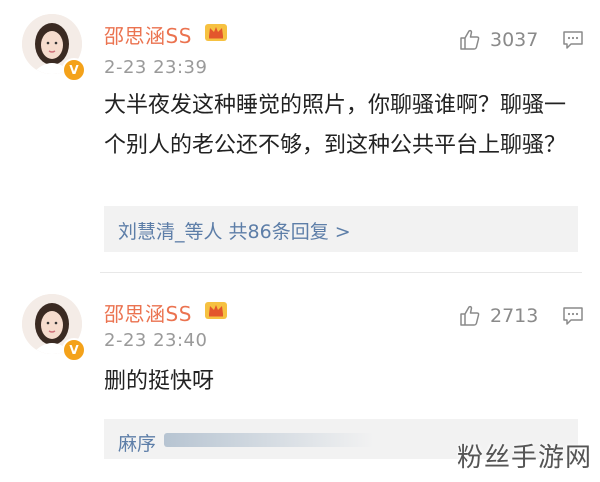  What do you see at coordinates (159, 381) in the screenshot?
I see `comment-text: 删的挺快呀` at bounding box center [159, 381].